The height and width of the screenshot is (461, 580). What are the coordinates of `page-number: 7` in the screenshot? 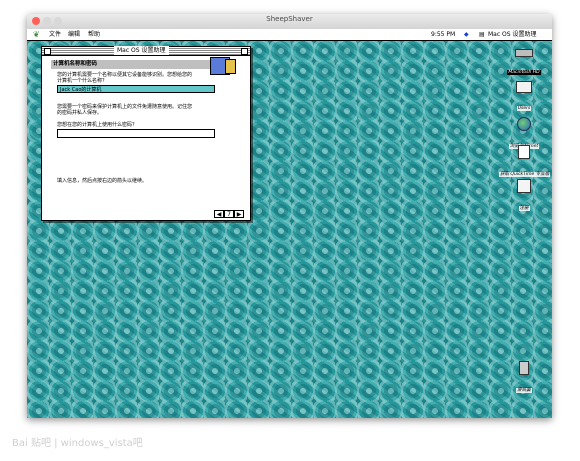 It's located at (229, 214).